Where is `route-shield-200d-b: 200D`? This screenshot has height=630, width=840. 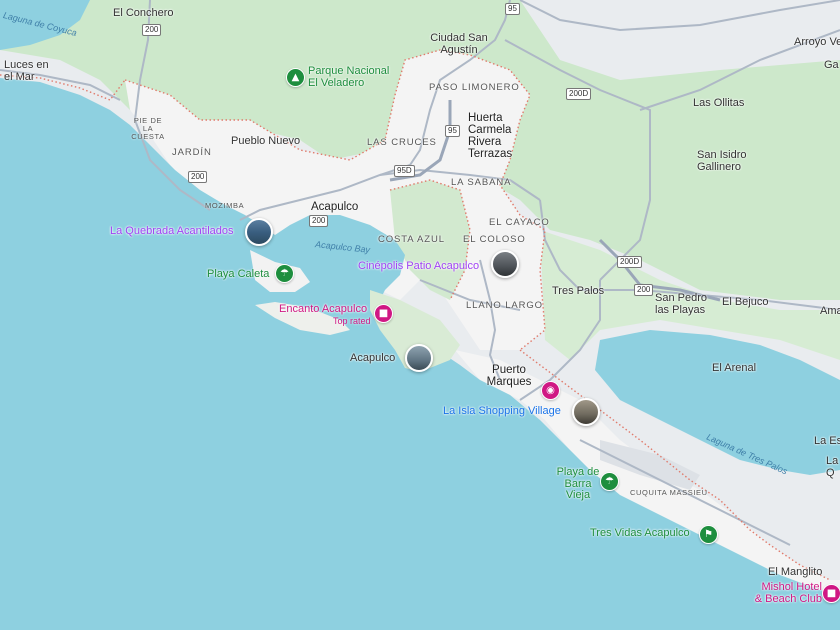
route-shield-200d-b: 200D is located at coordinates (630, 262).